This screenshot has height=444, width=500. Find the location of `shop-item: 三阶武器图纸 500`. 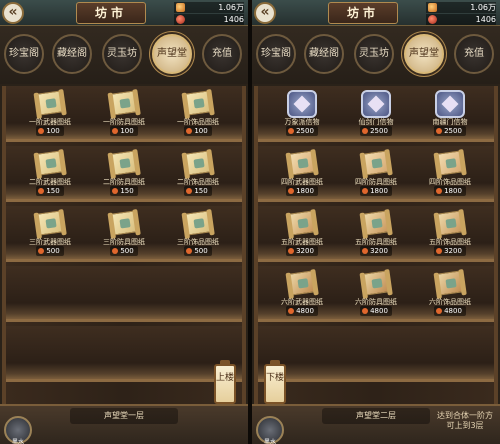

shop-item: 三阶武器图纸 500 is located at coordinates (50, 234).